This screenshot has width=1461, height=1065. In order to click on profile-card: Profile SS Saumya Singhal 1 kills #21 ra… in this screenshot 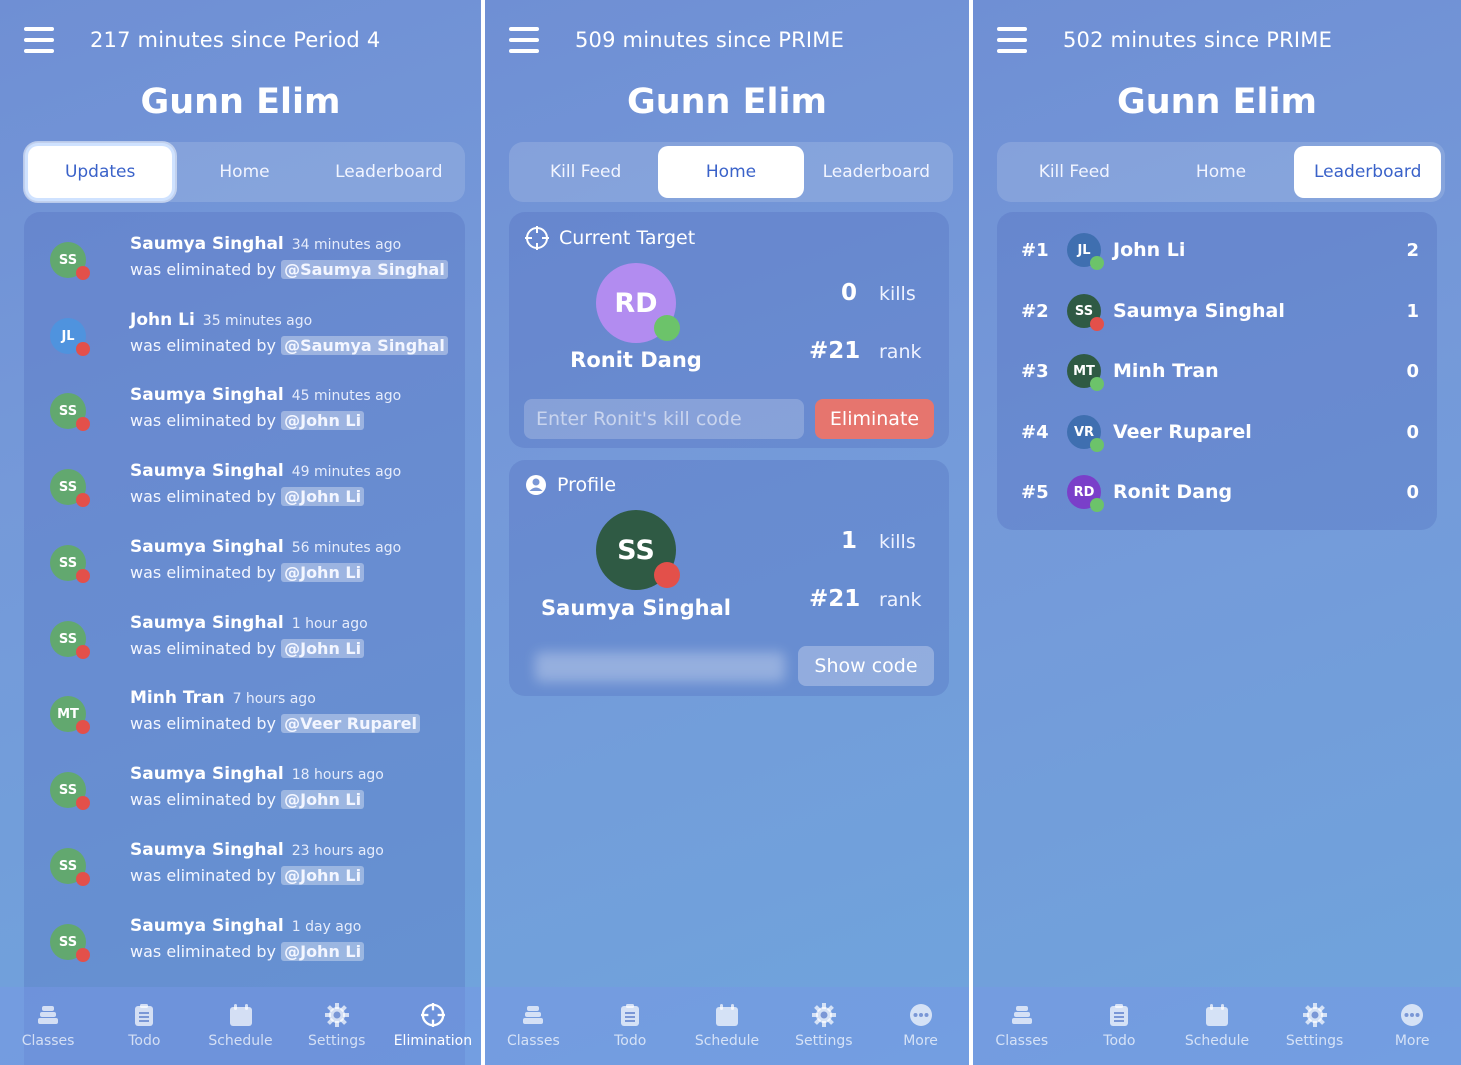, I will do `click(729, 578)`.